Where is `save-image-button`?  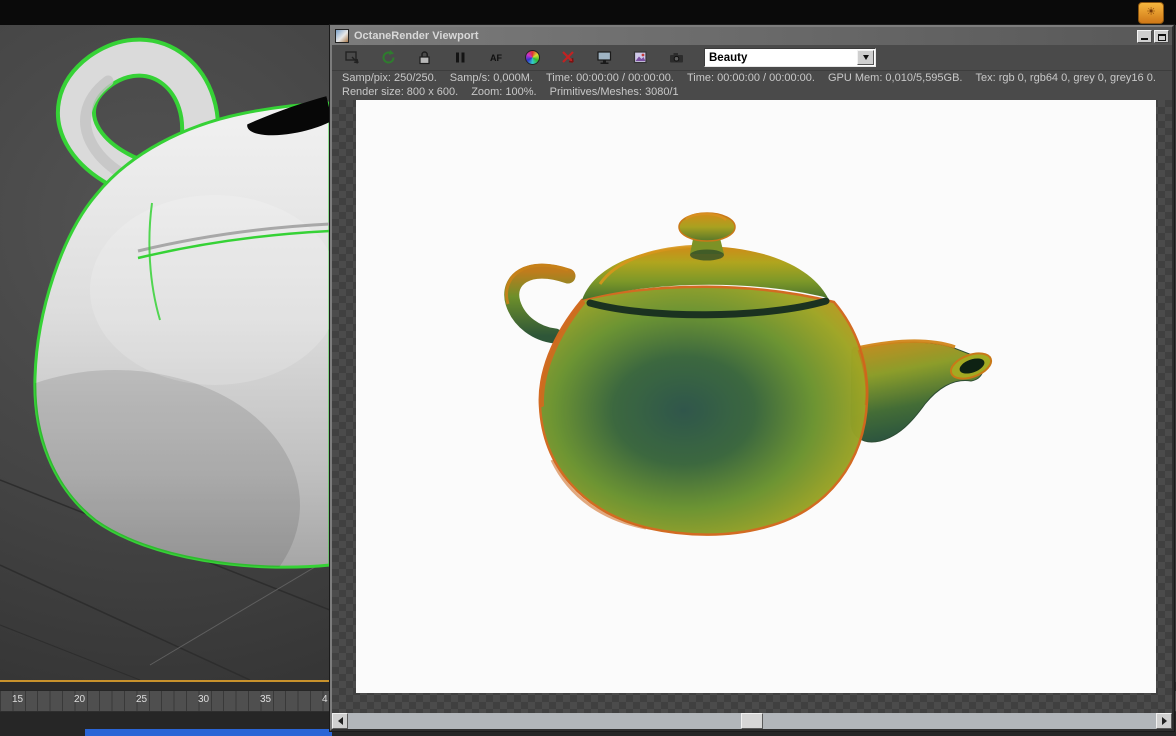
save-image-button is located at coordinates (640, 58).